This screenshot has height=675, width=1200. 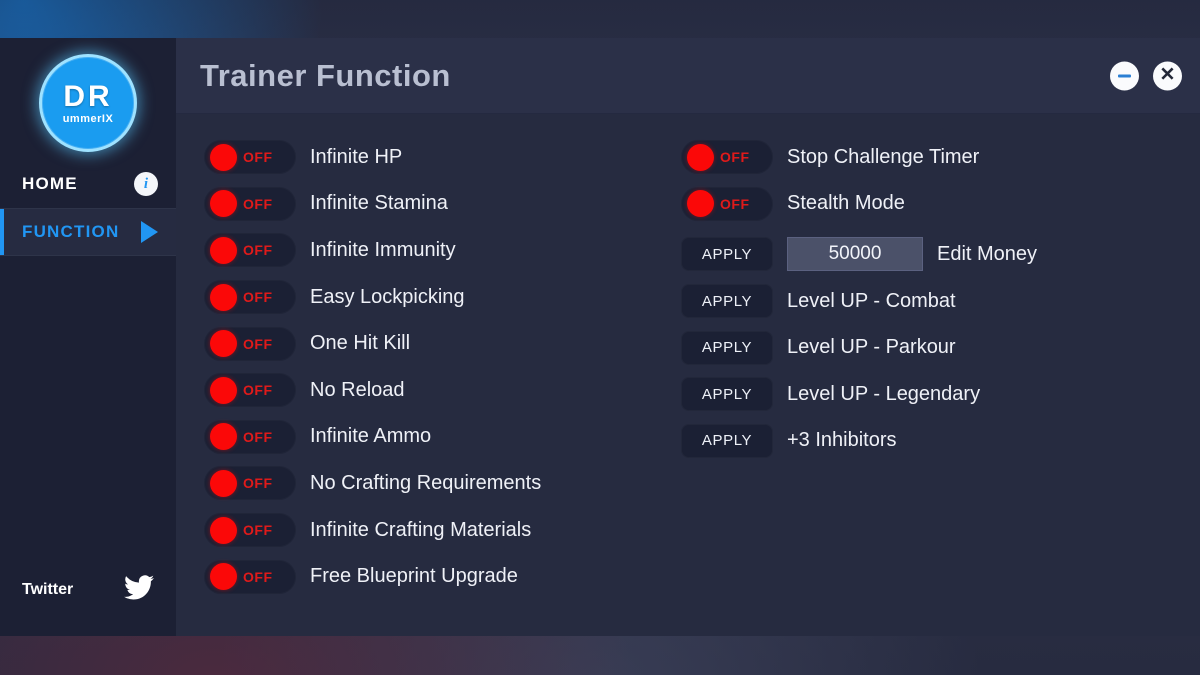 I want to click on sidebar-item-home-label: HOME, so click(x=50, y=183).